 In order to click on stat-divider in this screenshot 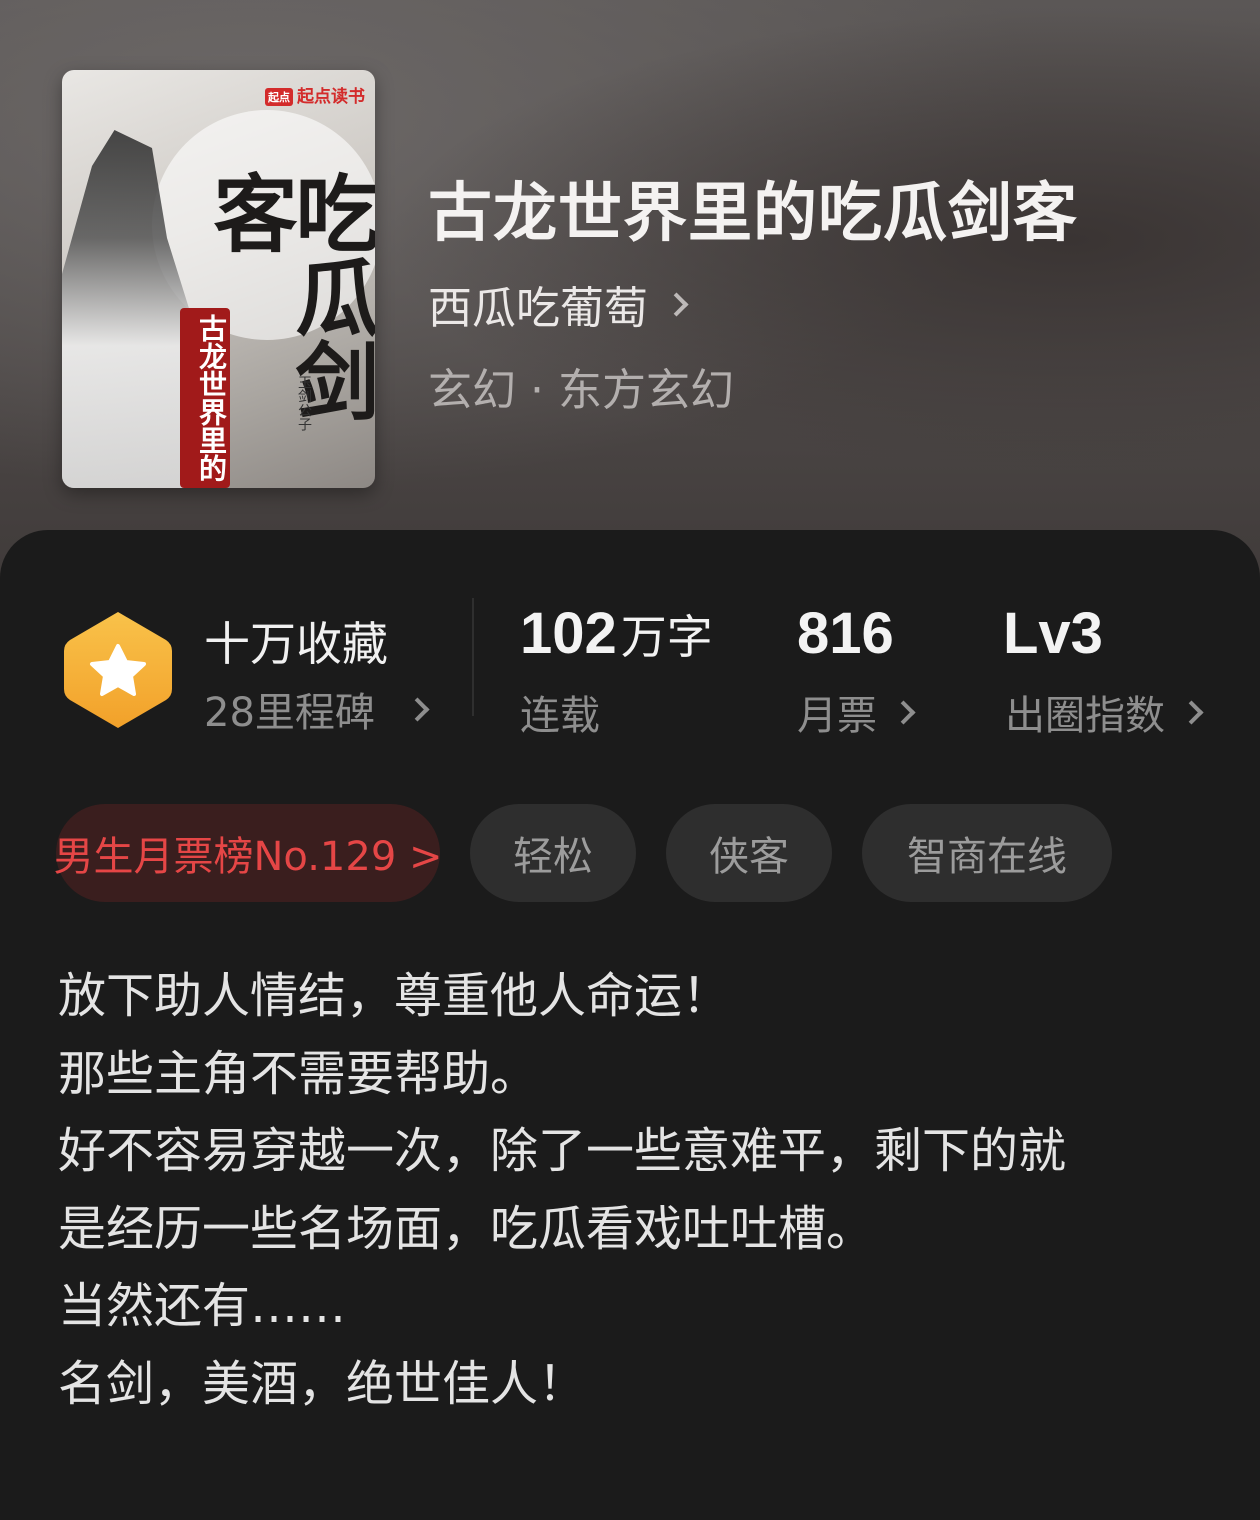, I will do `click(473, 657)`.